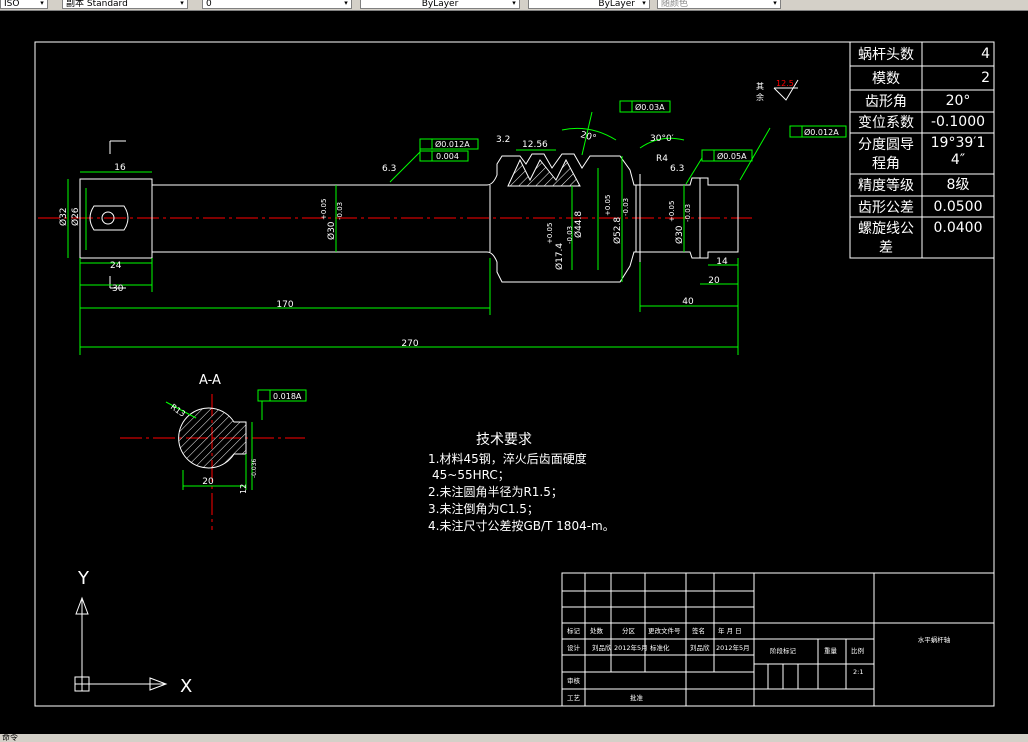  I want to click on command-prompt: 命令, so click(10, 737).